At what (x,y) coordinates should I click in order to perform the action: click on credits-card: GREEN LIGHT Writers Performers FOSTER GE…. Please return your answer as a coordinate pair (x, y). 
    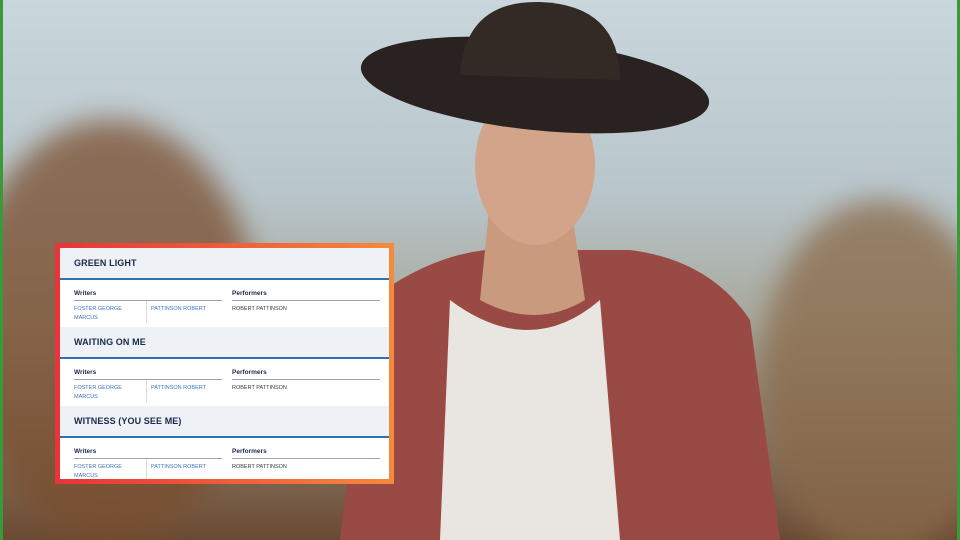
    Looking at the image, I should click on (224, 363).